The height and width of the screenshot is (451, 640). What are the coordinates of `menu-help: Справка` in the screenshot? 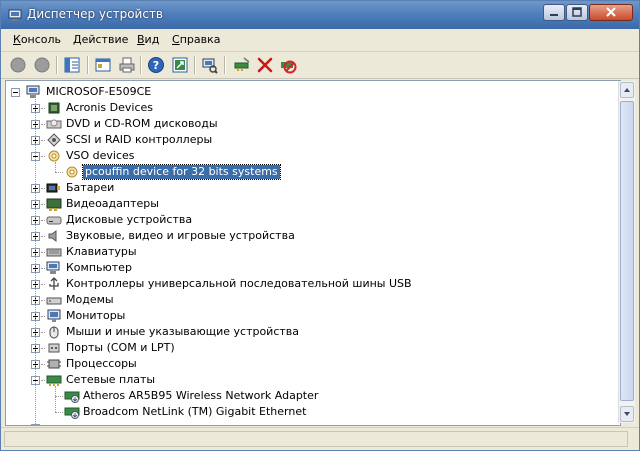 It's located at (196, 39).